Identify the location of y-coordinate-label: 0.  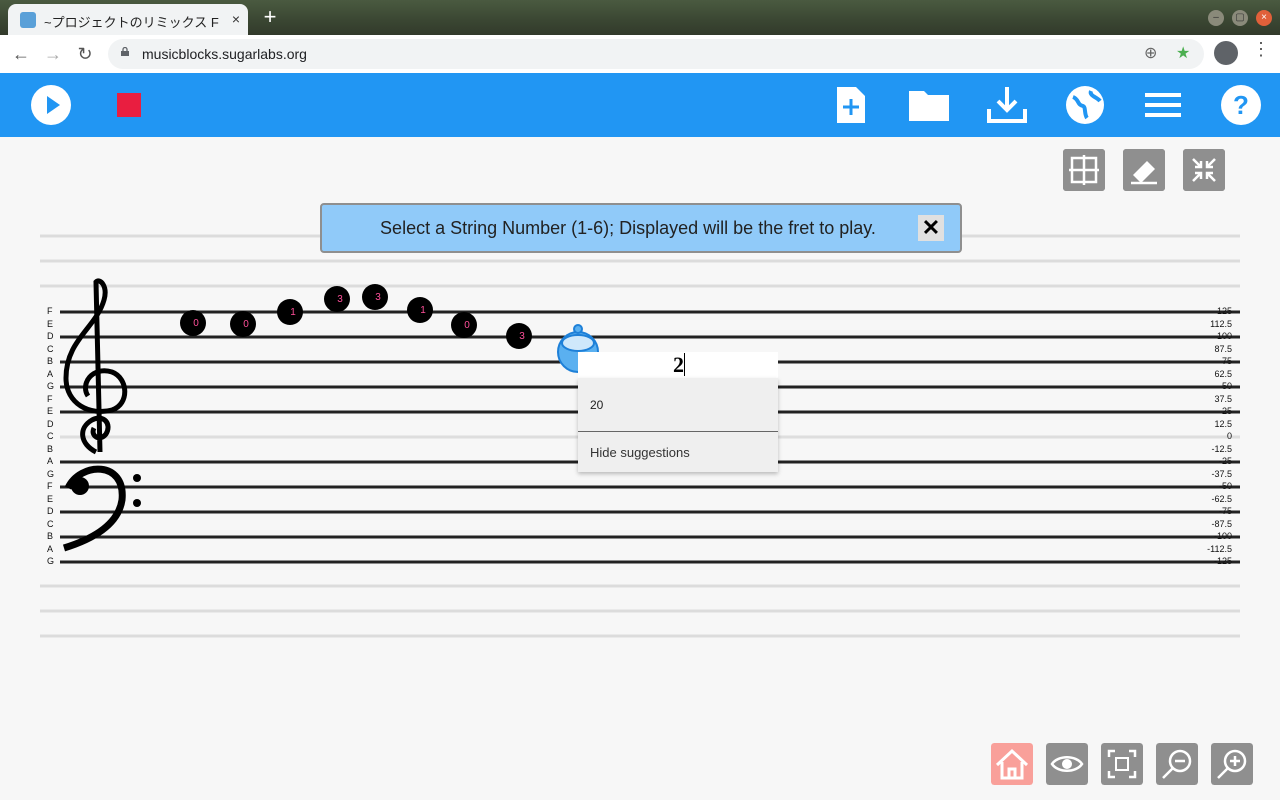
(1229, 436).